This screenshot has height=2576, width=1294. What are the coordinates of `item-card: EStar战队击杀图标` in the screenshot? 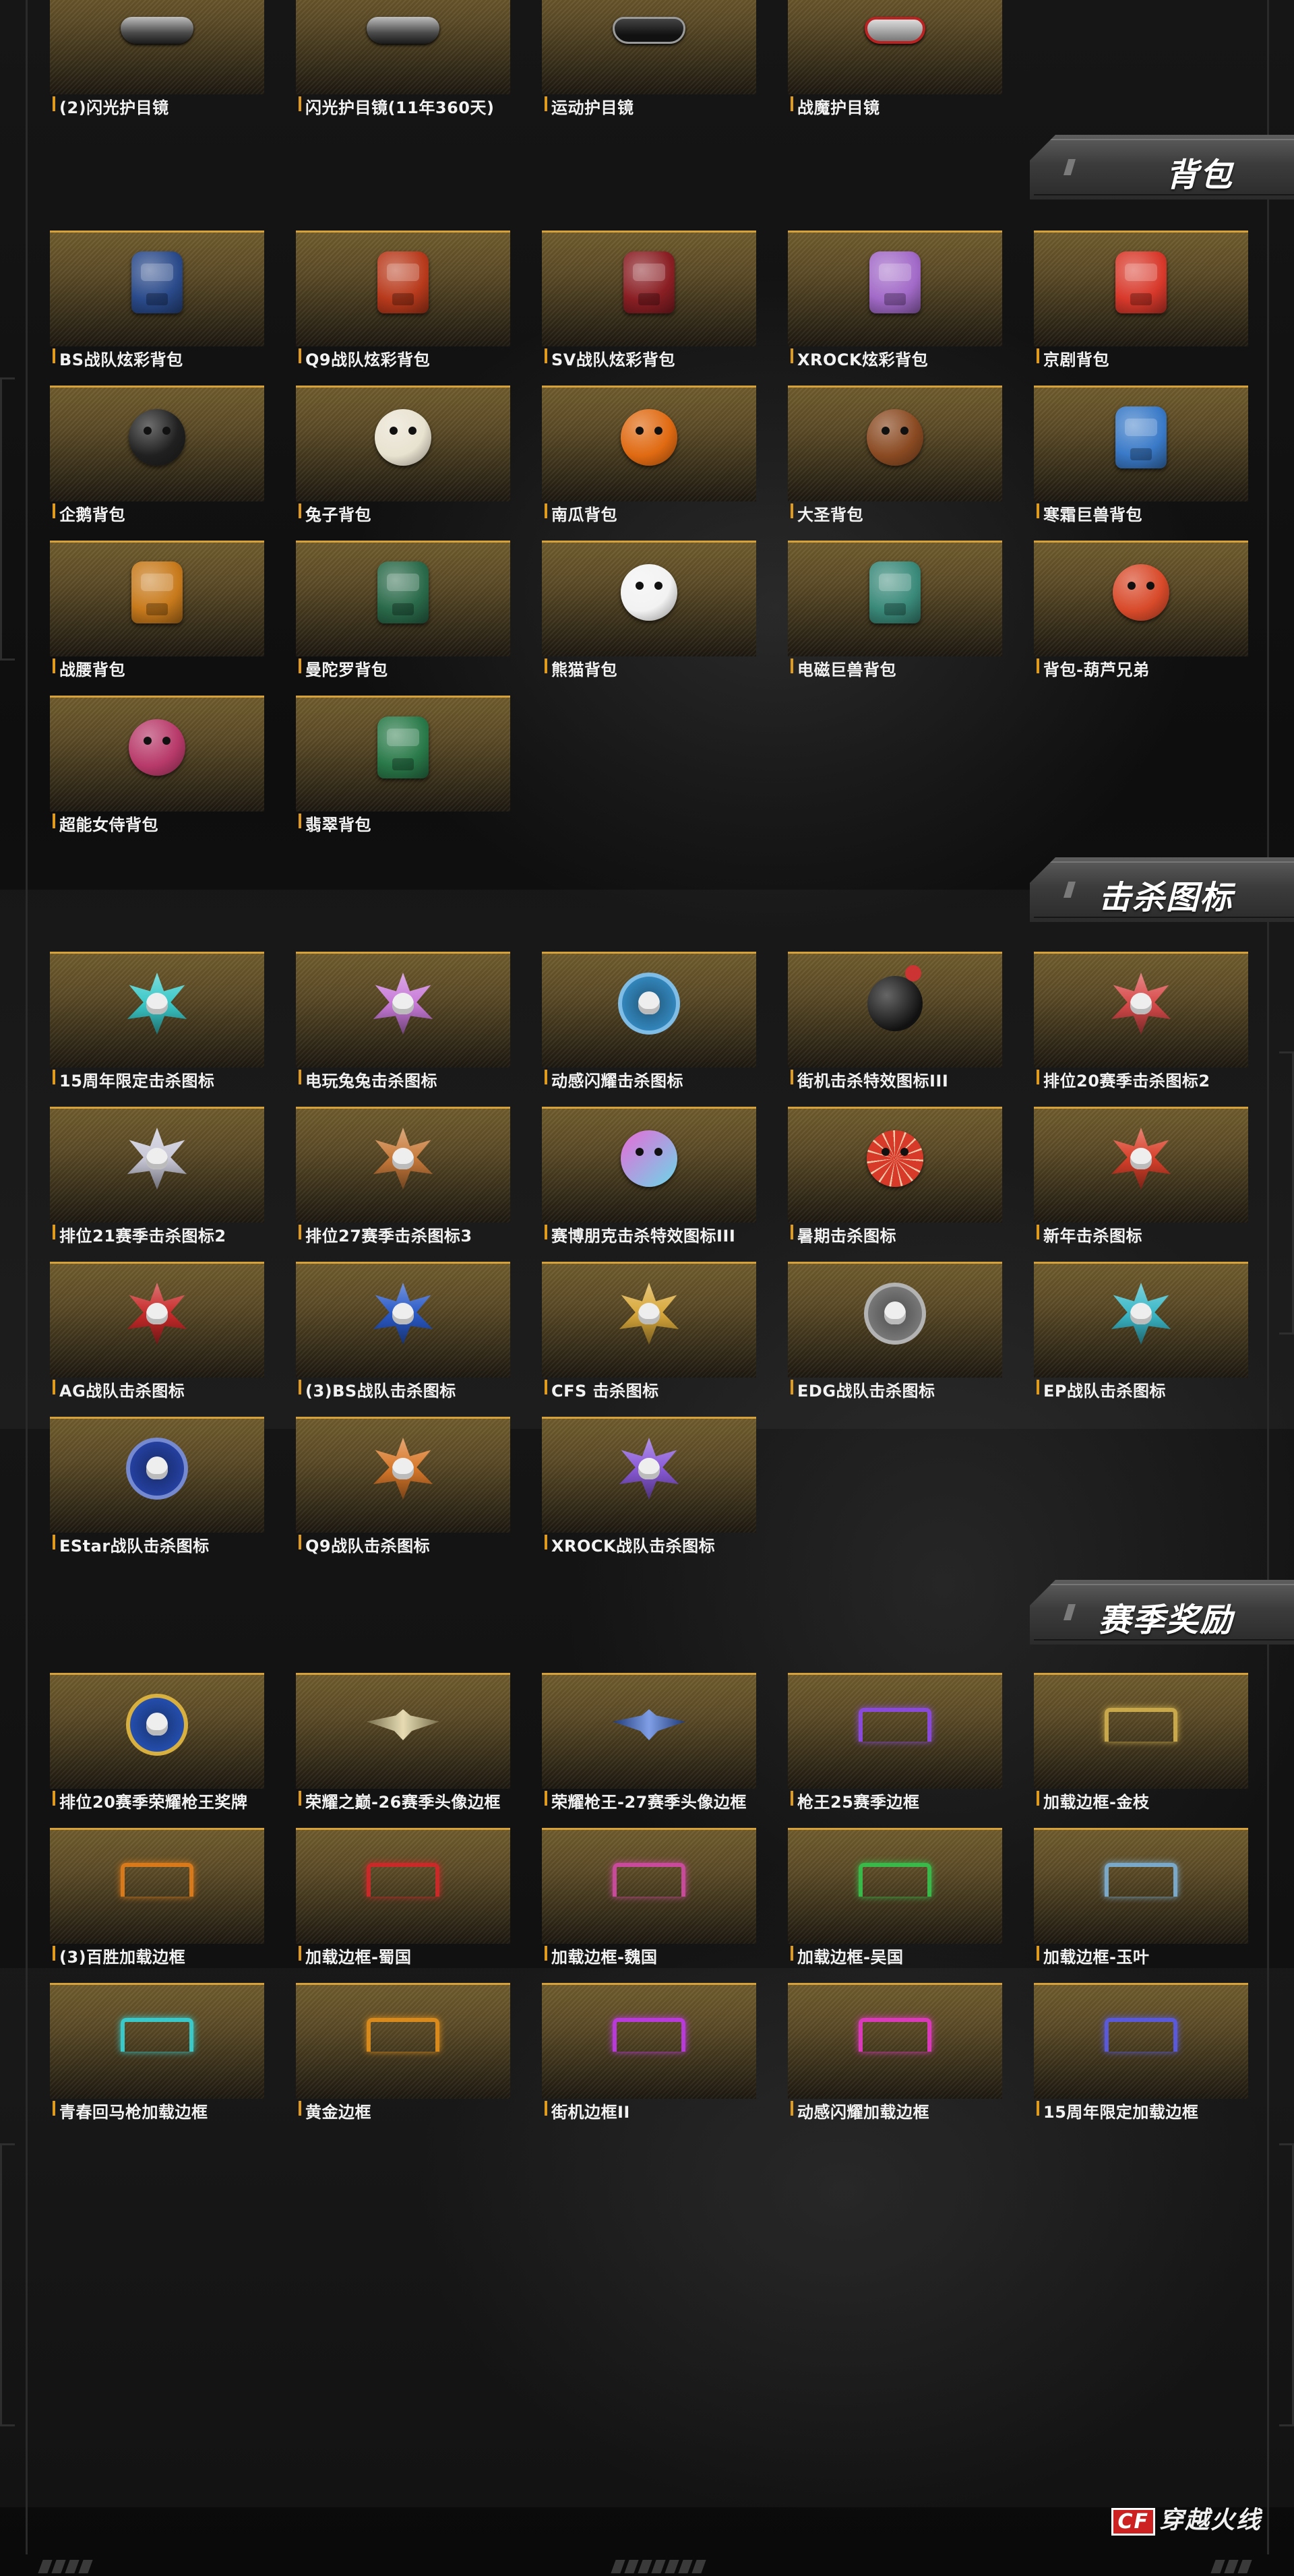 It's located at (157, 1487).